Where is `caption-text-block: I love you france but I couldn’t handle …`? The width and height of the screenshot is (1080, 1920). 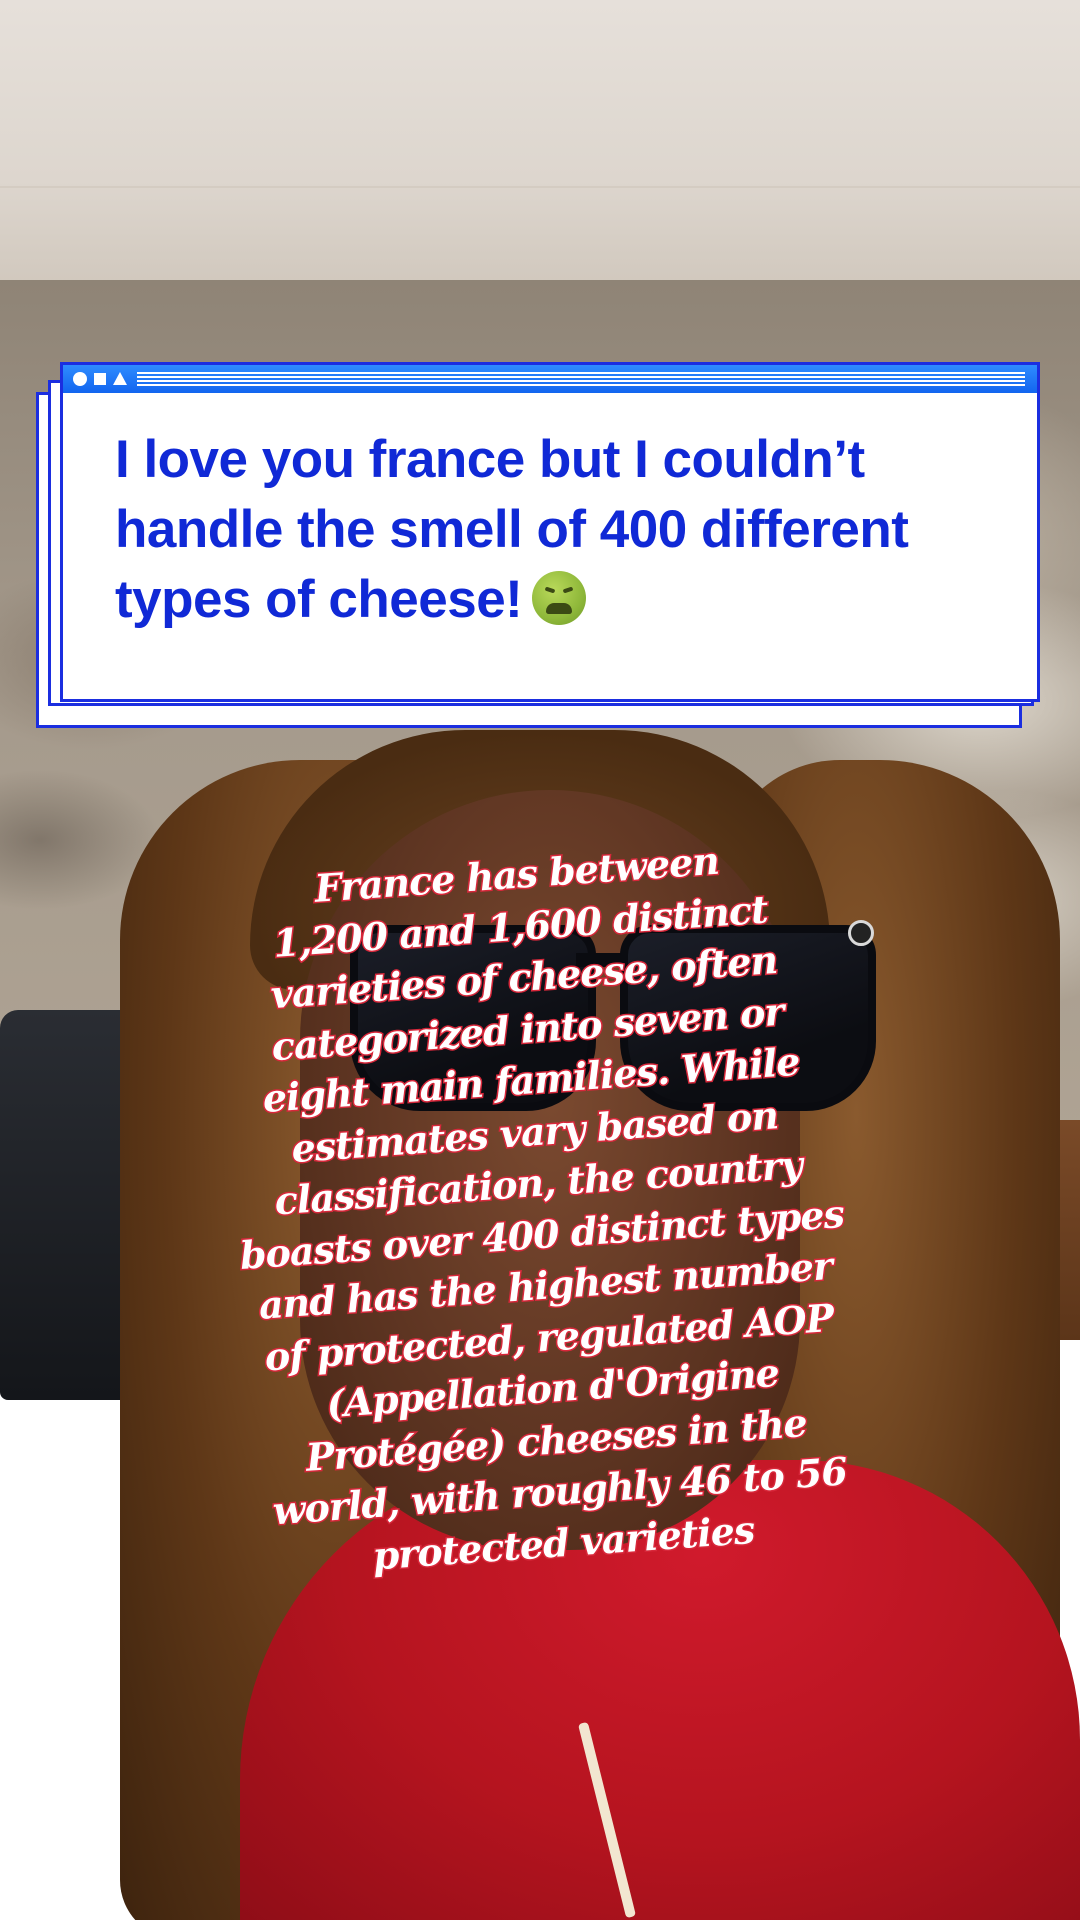
caption-text-block: I love you france but I couldn’t handle … is located at coordinates (556, 530).